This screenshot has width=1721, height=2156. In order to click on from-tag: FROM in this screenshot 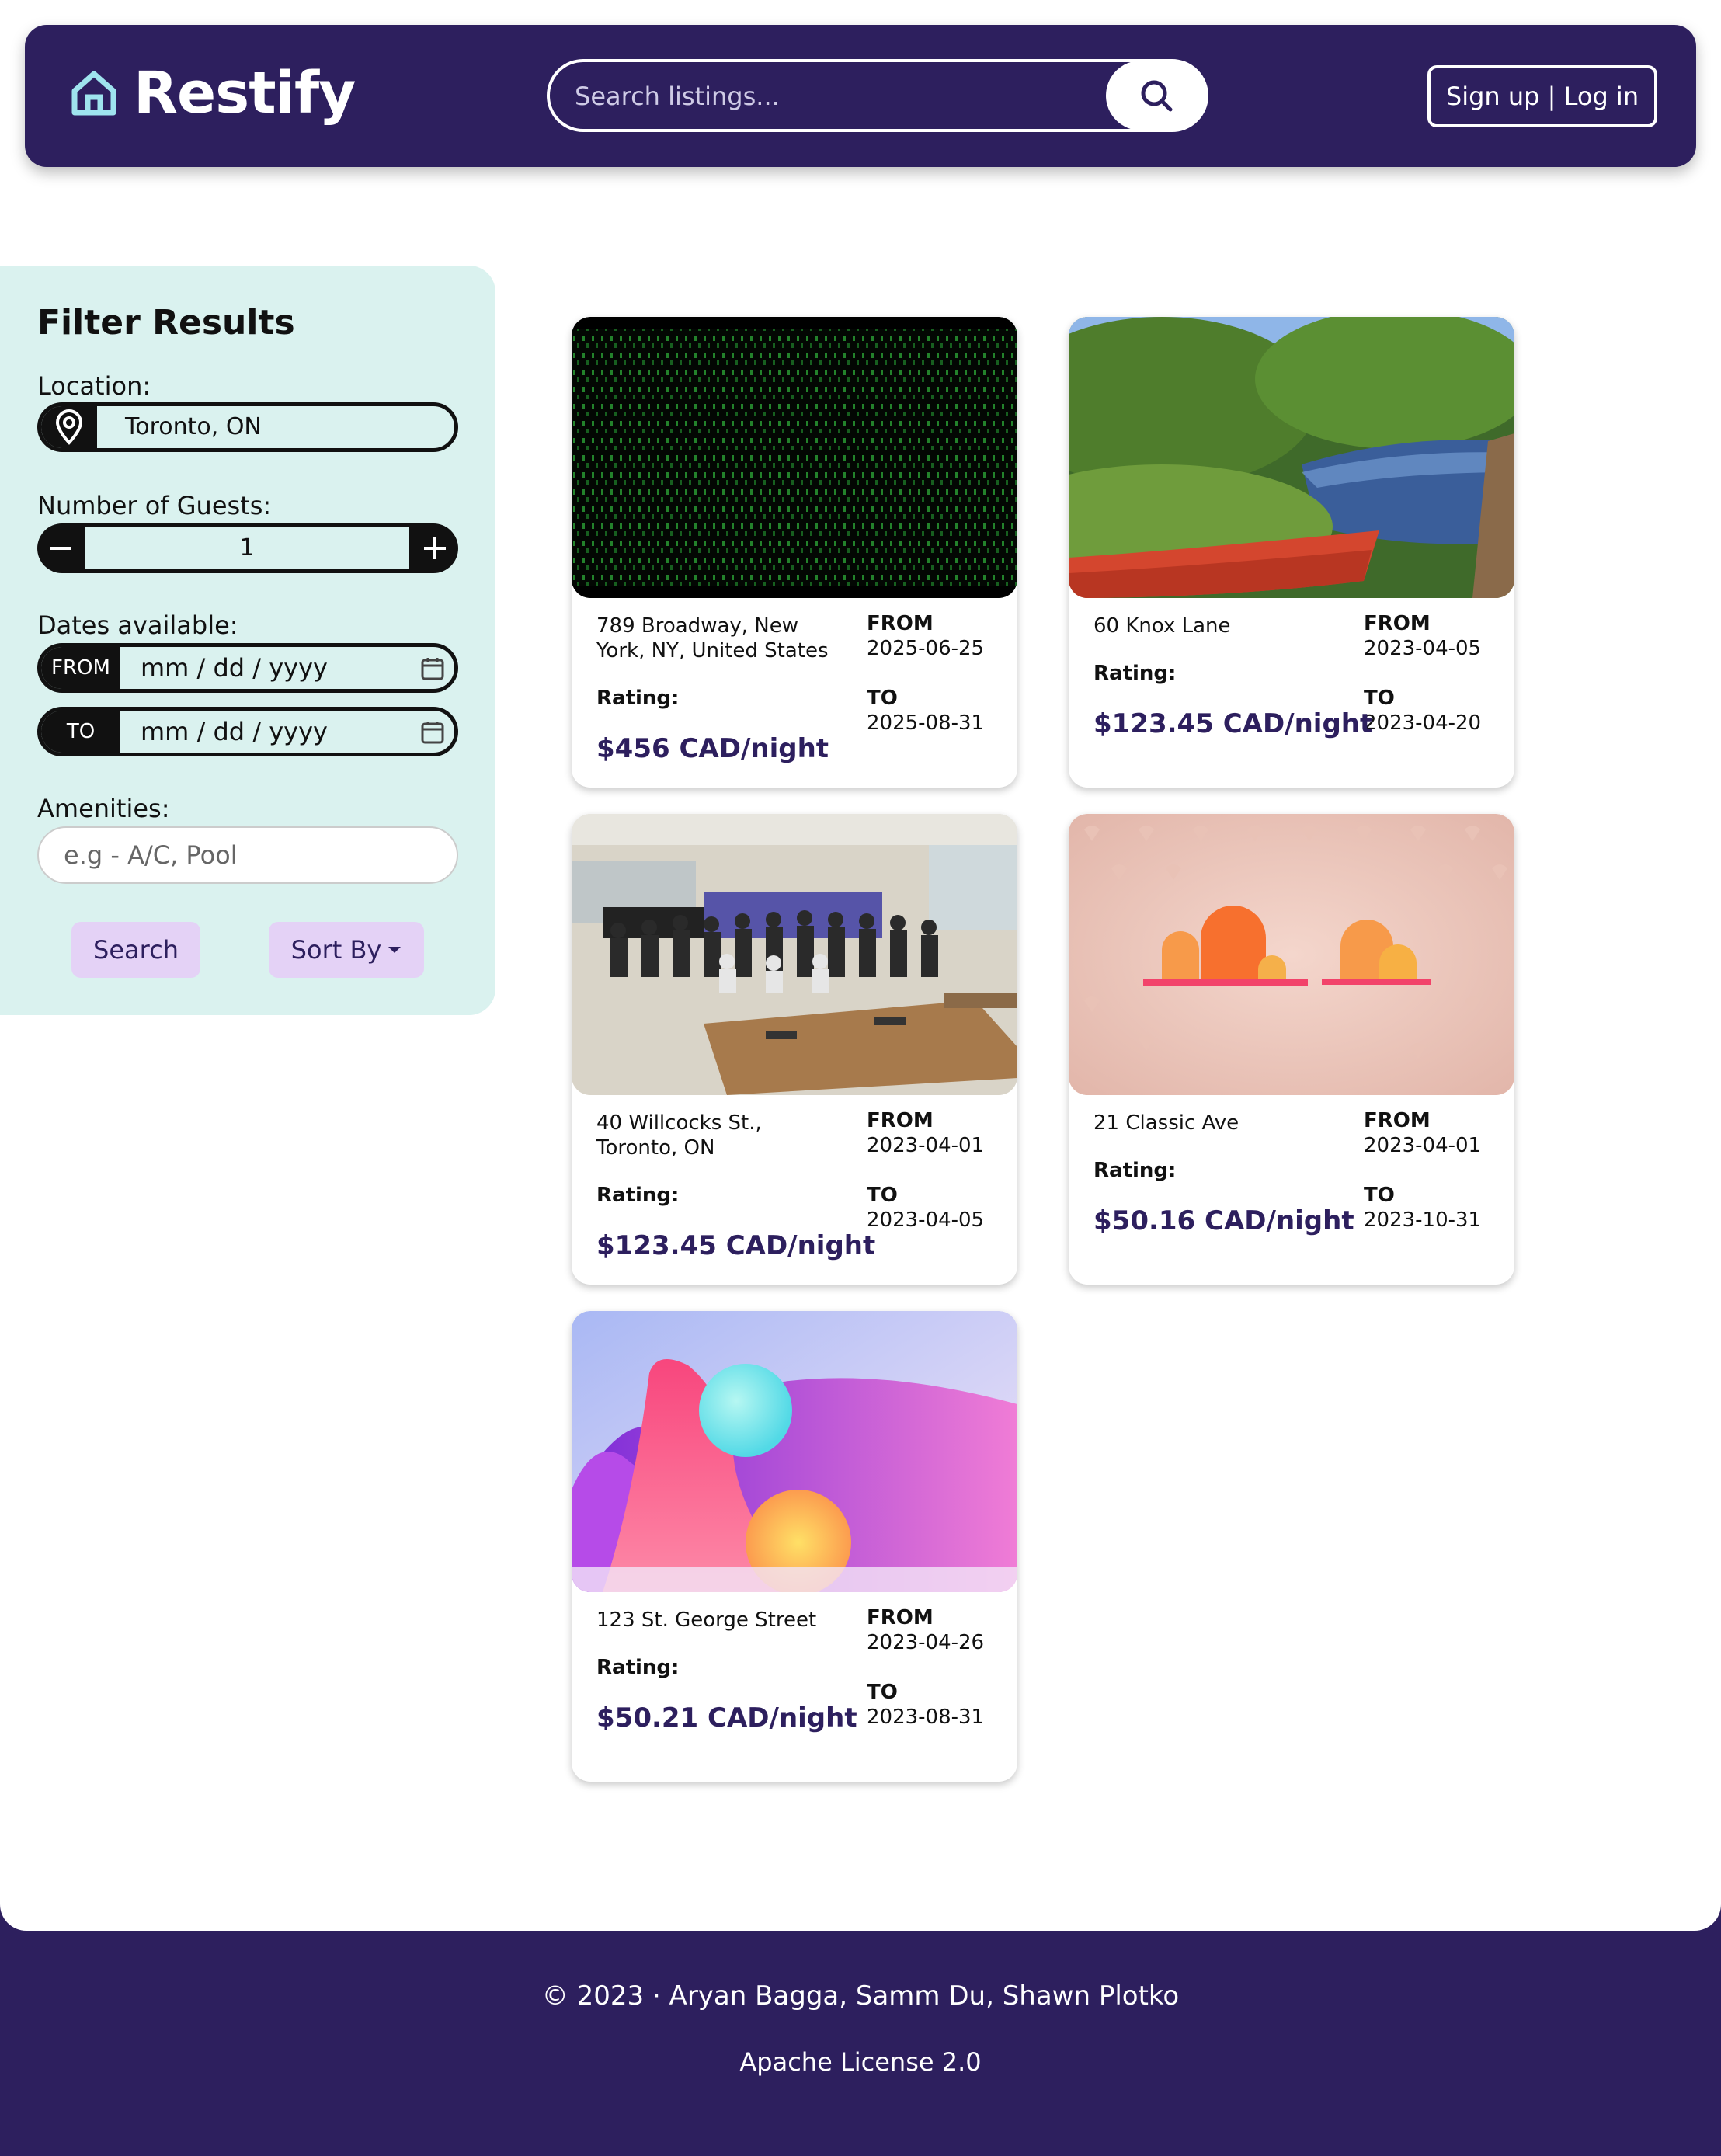, I will do `click(80, 668)`.